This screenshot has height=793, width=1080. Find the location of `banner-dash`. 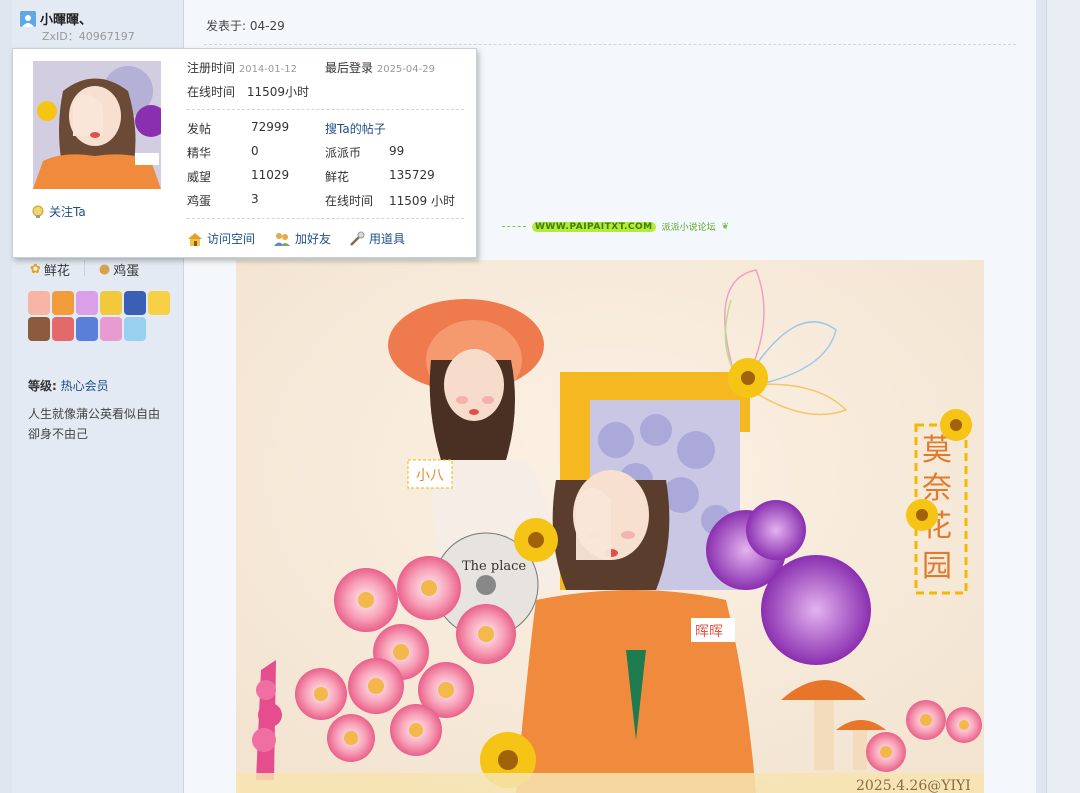

banner-dash is located at coordinates (514, 226).